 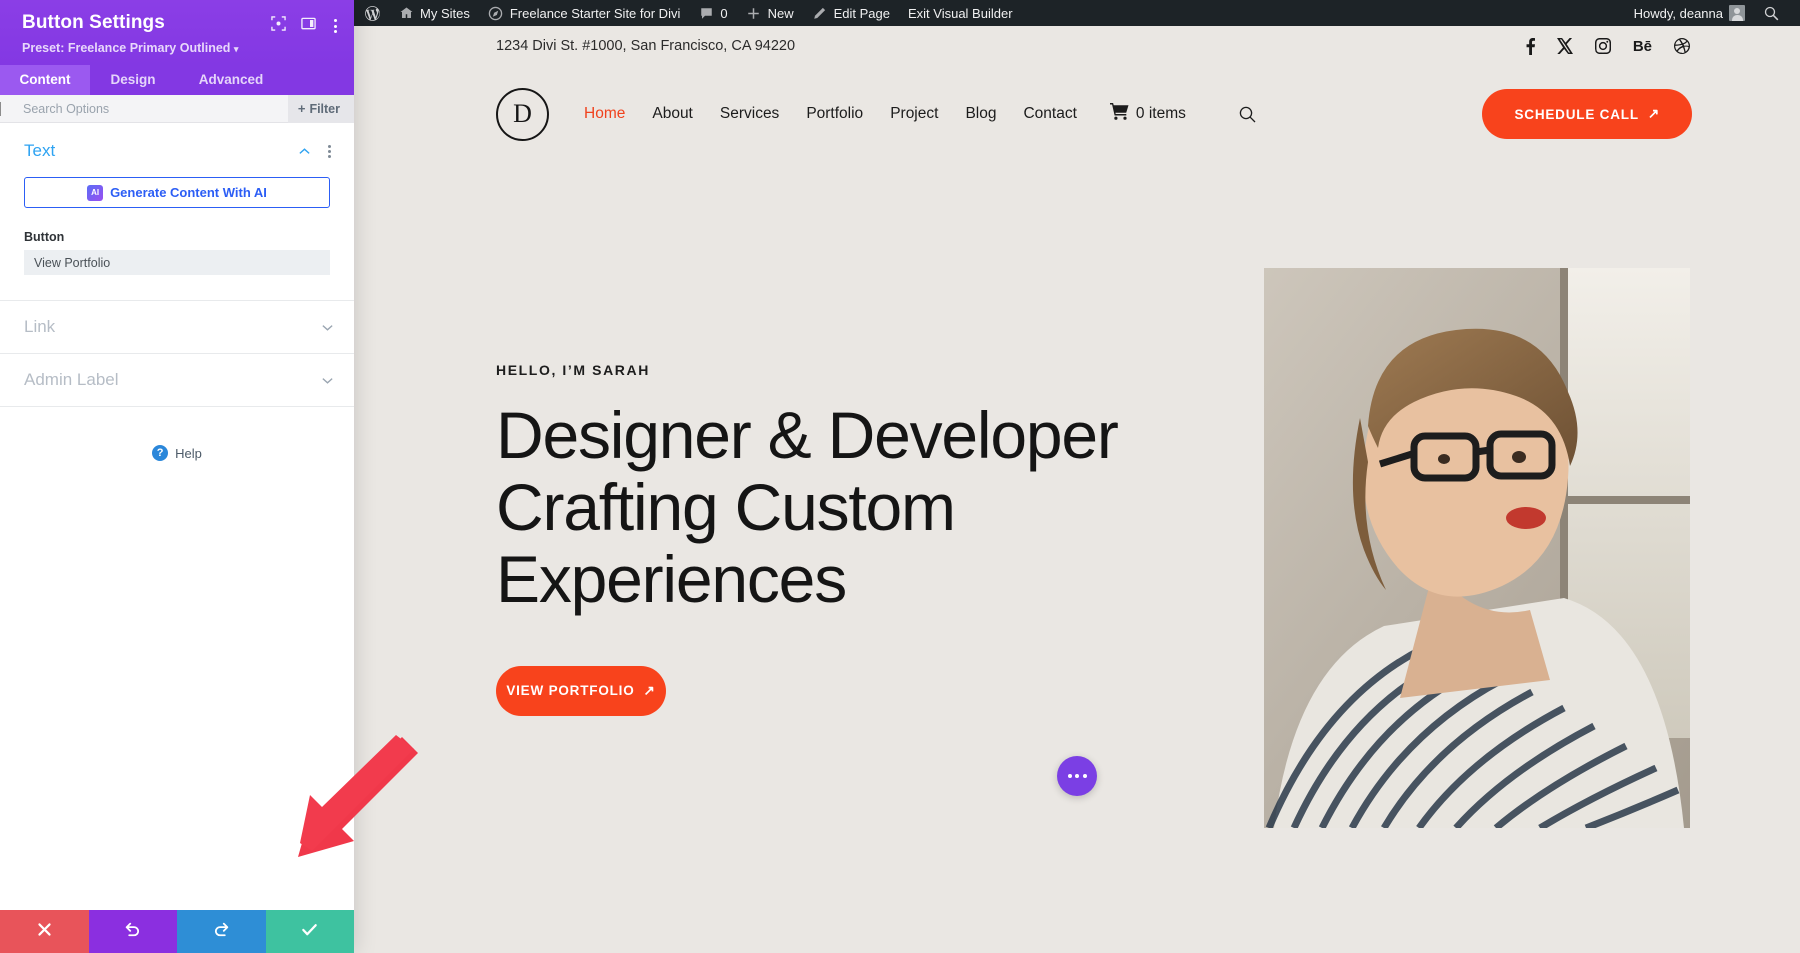 I want to click on nav-item-about: About, so click(x=672, y=114).